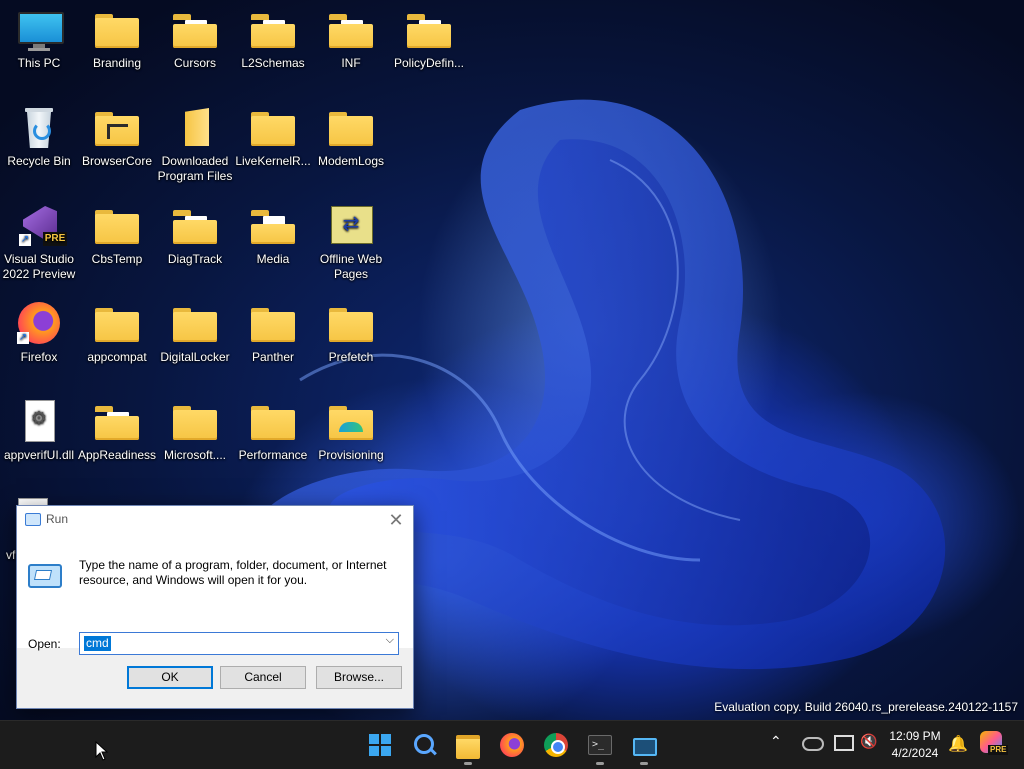  I want to click on start-icon, so click(380, 745).